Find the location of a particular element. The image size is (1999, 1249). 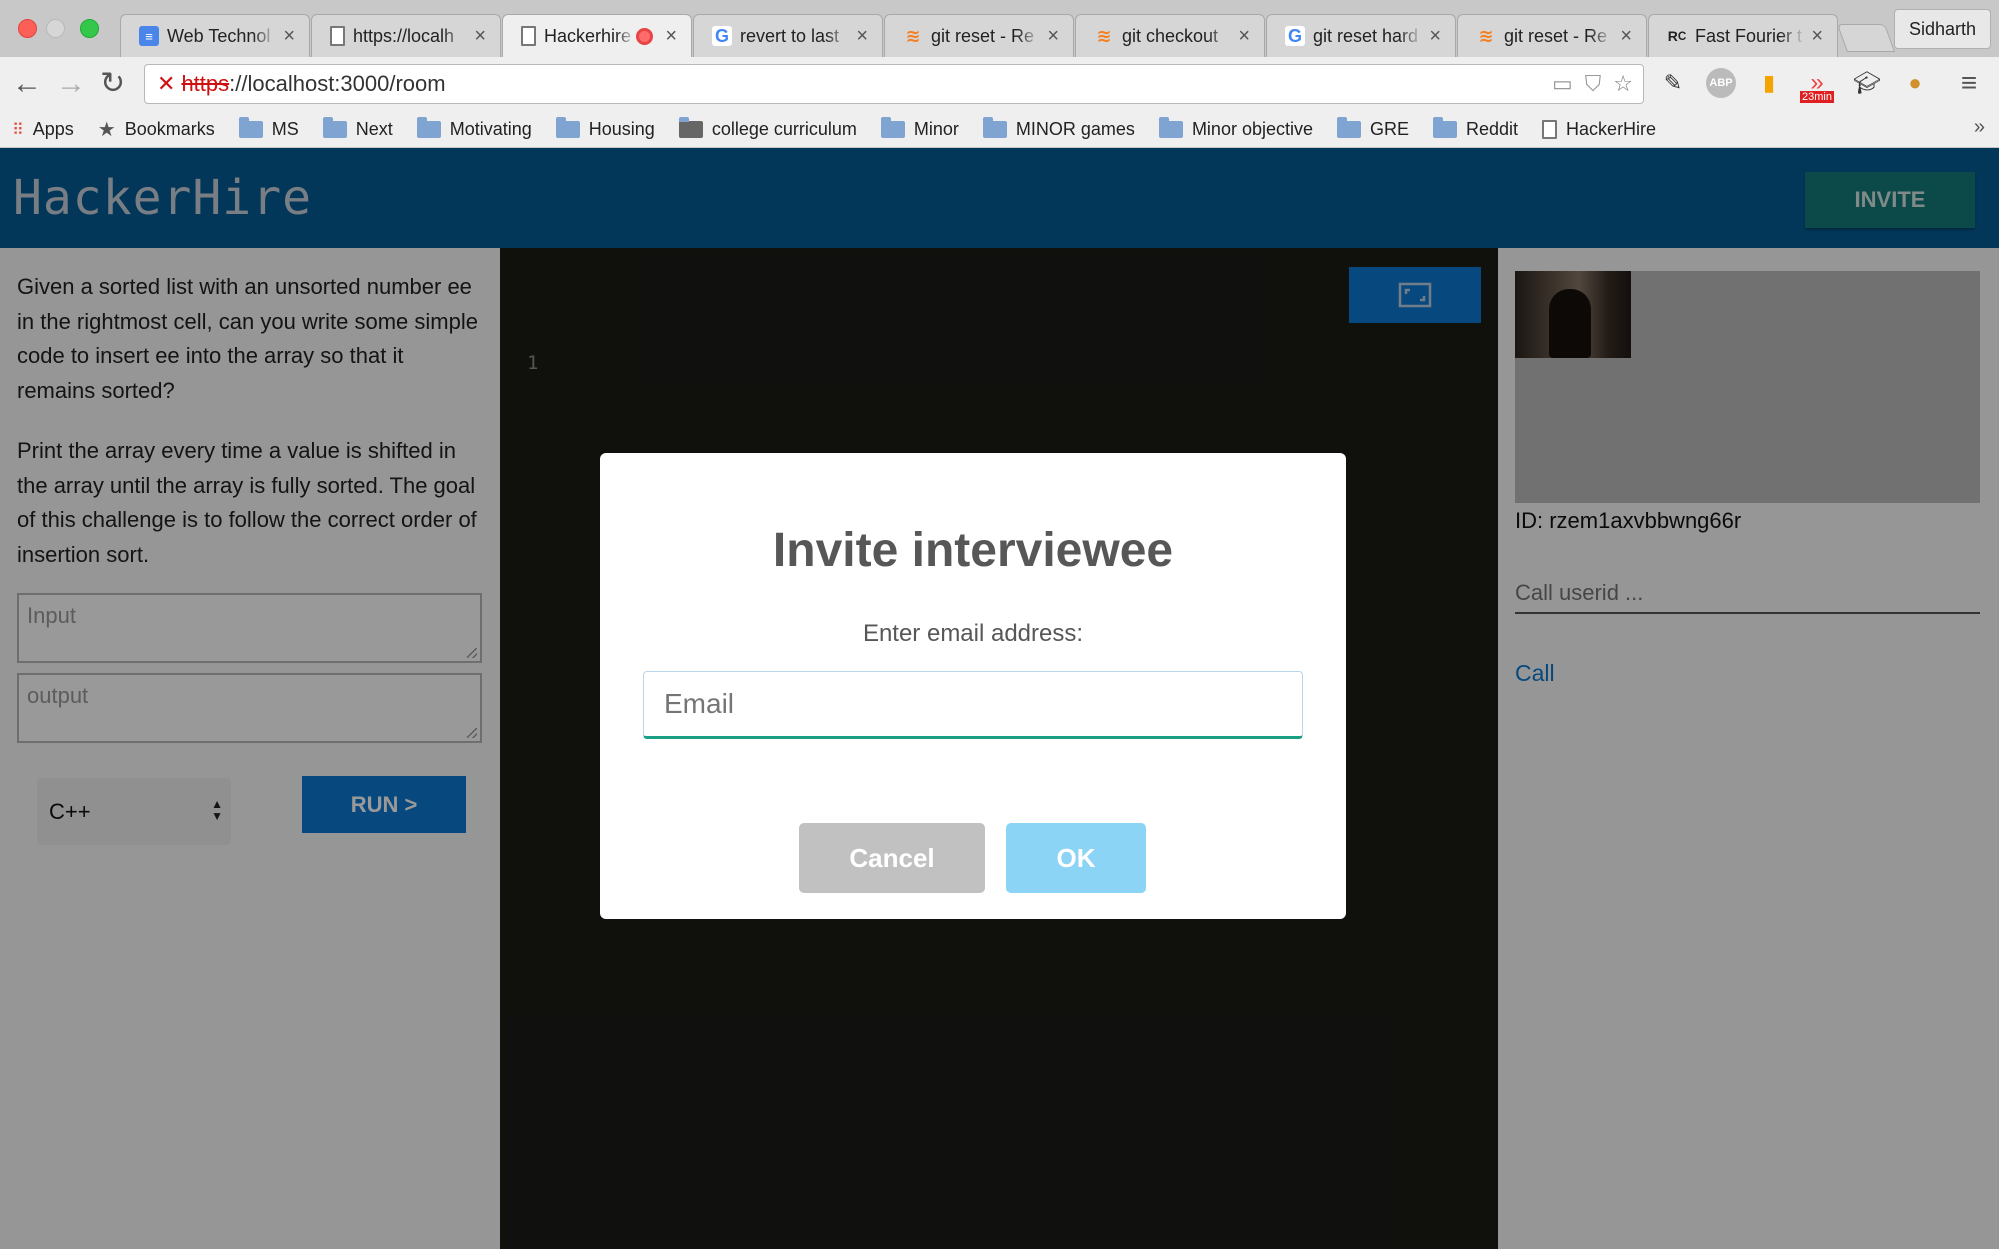

tab-title: Fast Fourier t is located at coordinates (1749, 35).